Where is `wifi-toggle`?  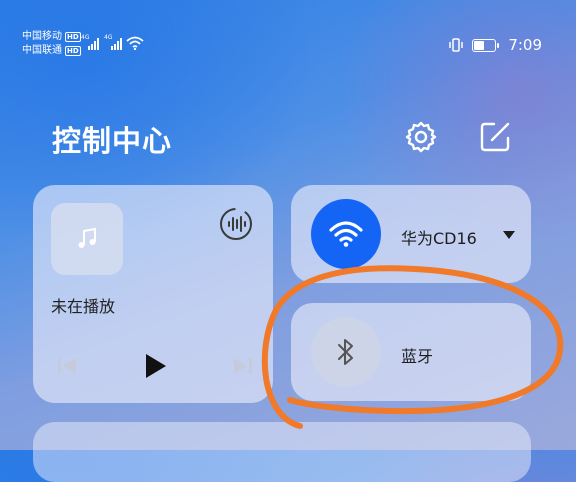 wifi-toggle is located at coordinates (346, 234).